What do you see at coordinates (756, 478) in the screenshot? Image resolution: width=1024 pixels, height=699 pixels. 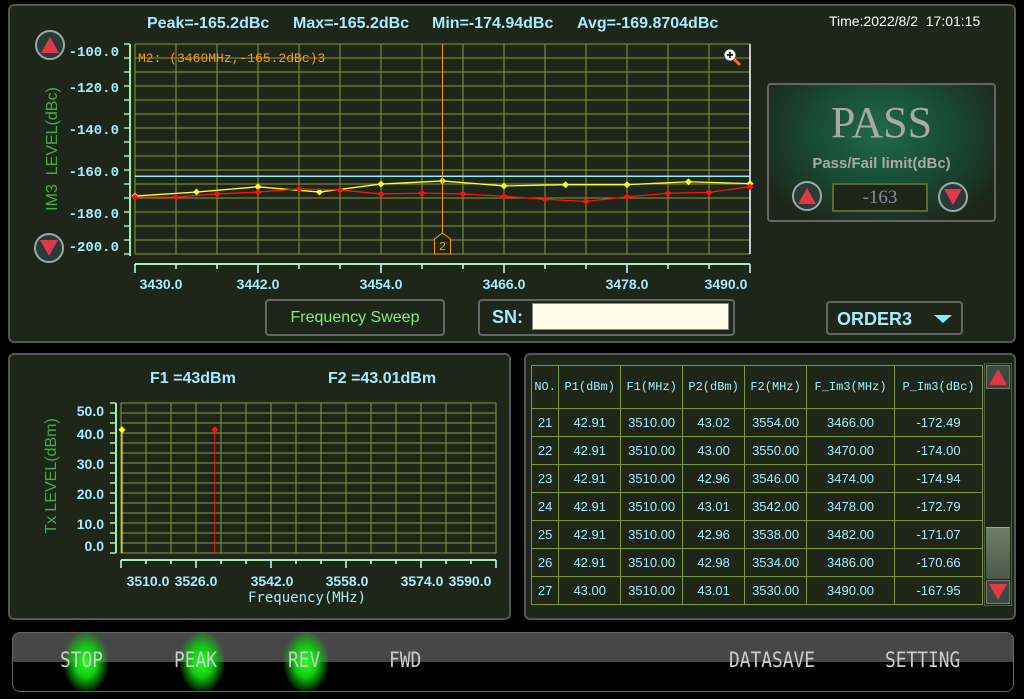 I see `table-row: 23 42.91 3510.00 42.96 3546.00 3474.00 -174.94` at bounding box center [756, 478].